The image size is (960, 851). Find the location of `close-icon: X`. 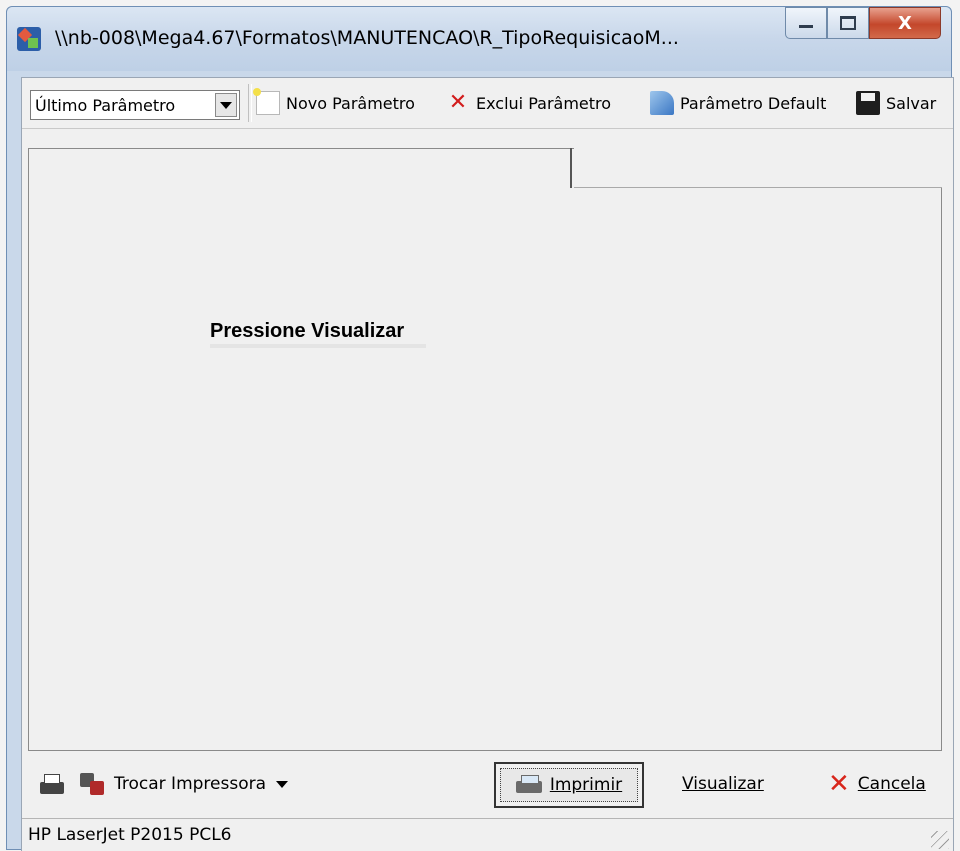

close-icon: X is located at coordinates (905, 23).